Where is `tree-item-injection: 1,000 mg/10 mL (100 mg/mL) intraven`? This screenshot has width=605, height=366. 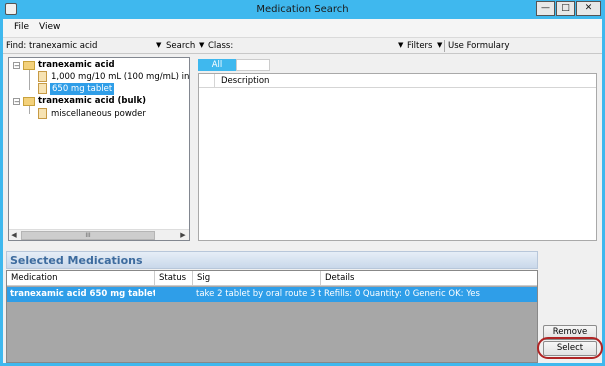
tree-item-injection: 1,000 mg/10 mL (100 mg/mL) intraven is located at coordinates (120, 77).